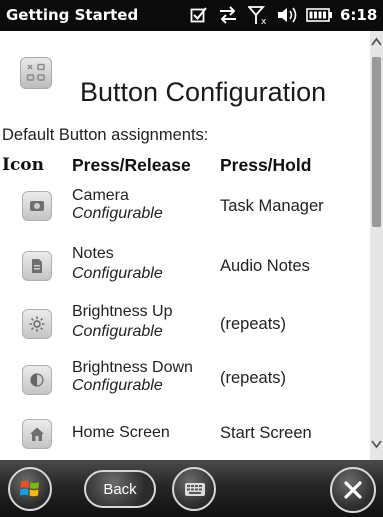 Image resolution: width=383 pixels, height=517 pixels. I want to click on row-hold-action: Task Manager, so click(272, 206).